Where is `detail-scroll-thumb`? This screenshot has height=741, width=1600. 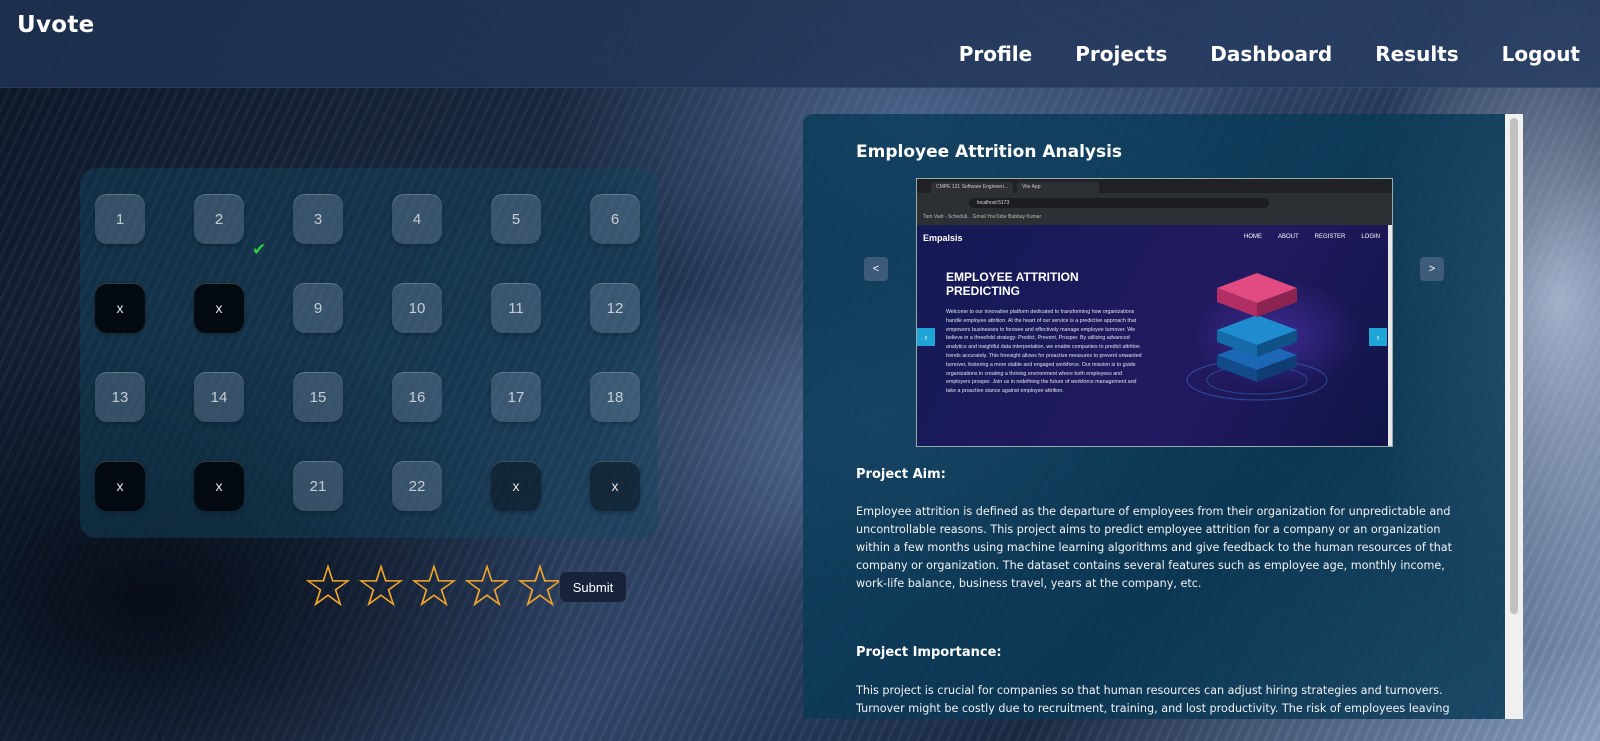
detail-scroll-thumb is located at coordinates (1514, 366).